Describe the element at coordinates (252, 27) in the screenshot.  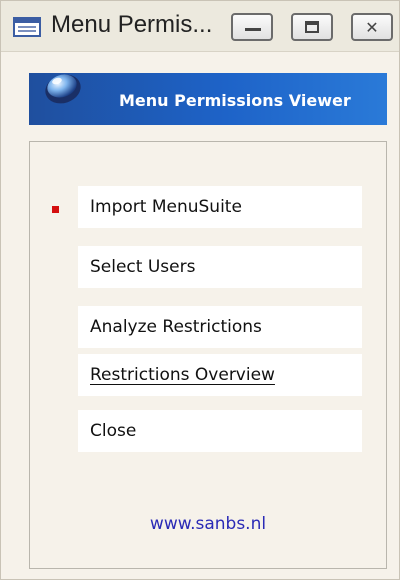
I see `minimize-button` at that location.